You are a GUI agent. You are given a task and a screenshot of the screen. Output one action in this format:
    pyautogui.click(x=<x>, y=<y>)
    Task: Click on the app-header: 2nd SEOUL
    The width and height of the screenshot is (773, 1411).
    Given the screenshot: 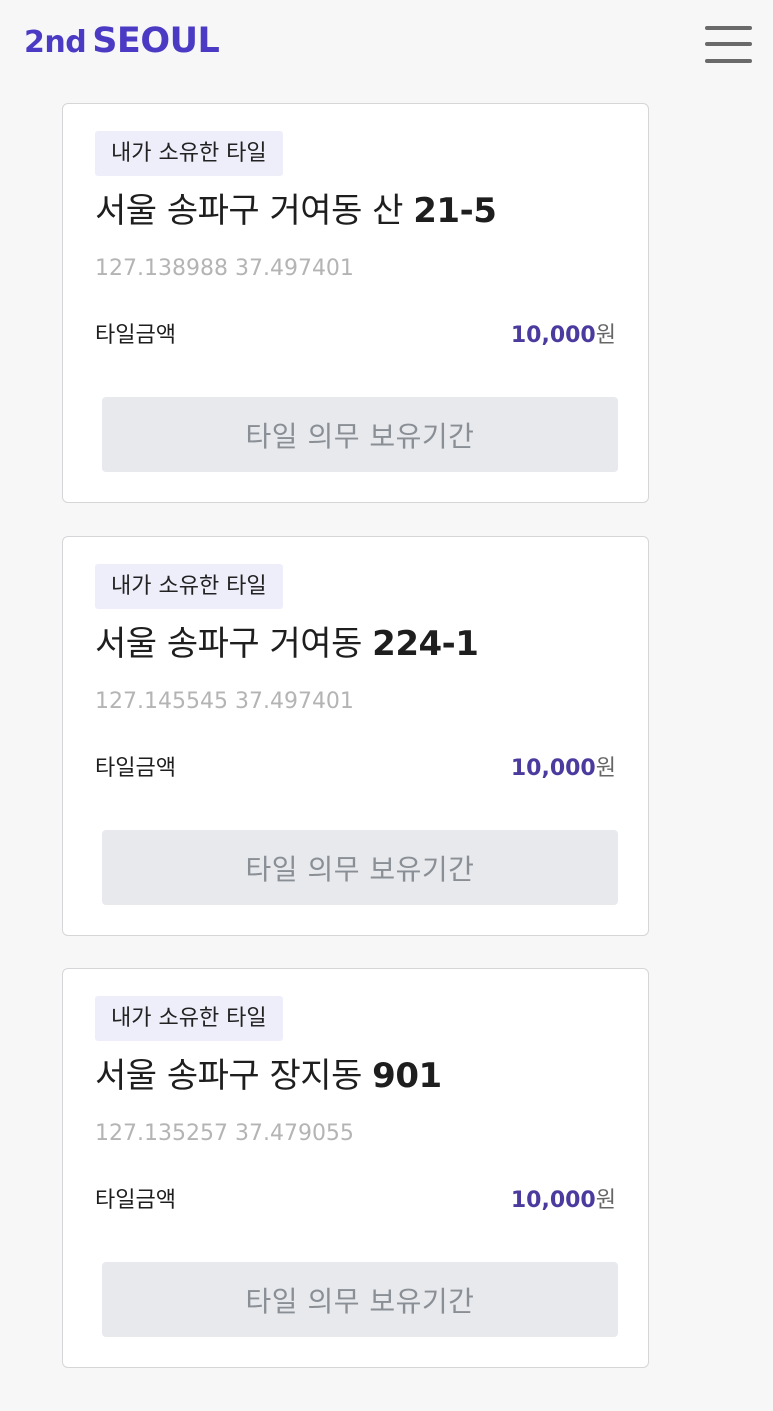 What is the action you would take?
    pyautogui.click(x=386, y=45)
    